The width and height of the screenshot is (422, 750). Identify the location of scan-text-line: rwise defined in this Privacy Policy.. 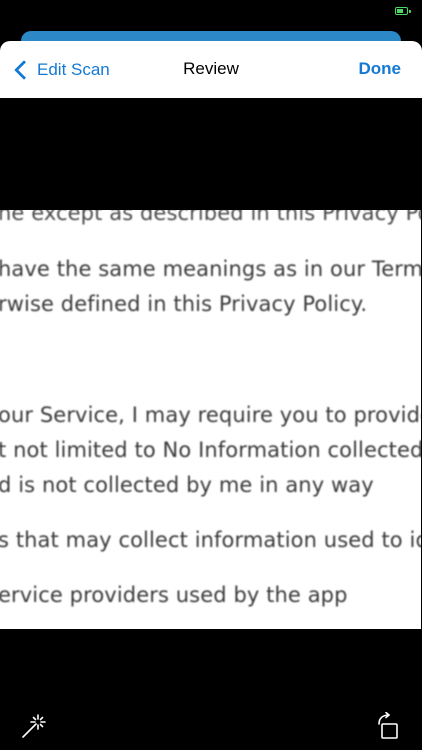
(184, 304).